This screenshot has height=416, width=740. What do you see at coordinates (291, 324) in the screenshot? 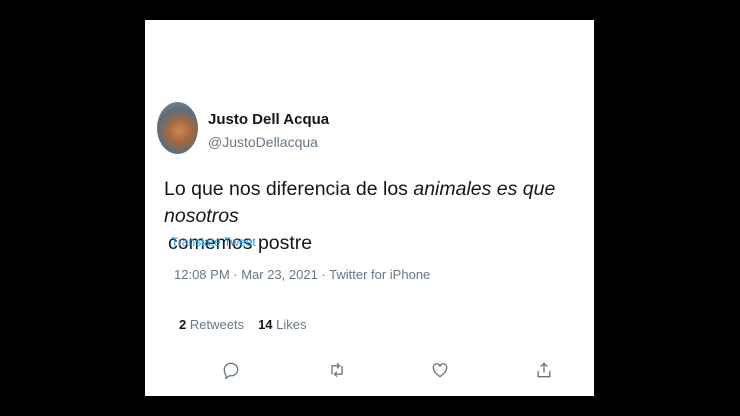
I see `likes-label: Likes` at bounding box center [291, 324].